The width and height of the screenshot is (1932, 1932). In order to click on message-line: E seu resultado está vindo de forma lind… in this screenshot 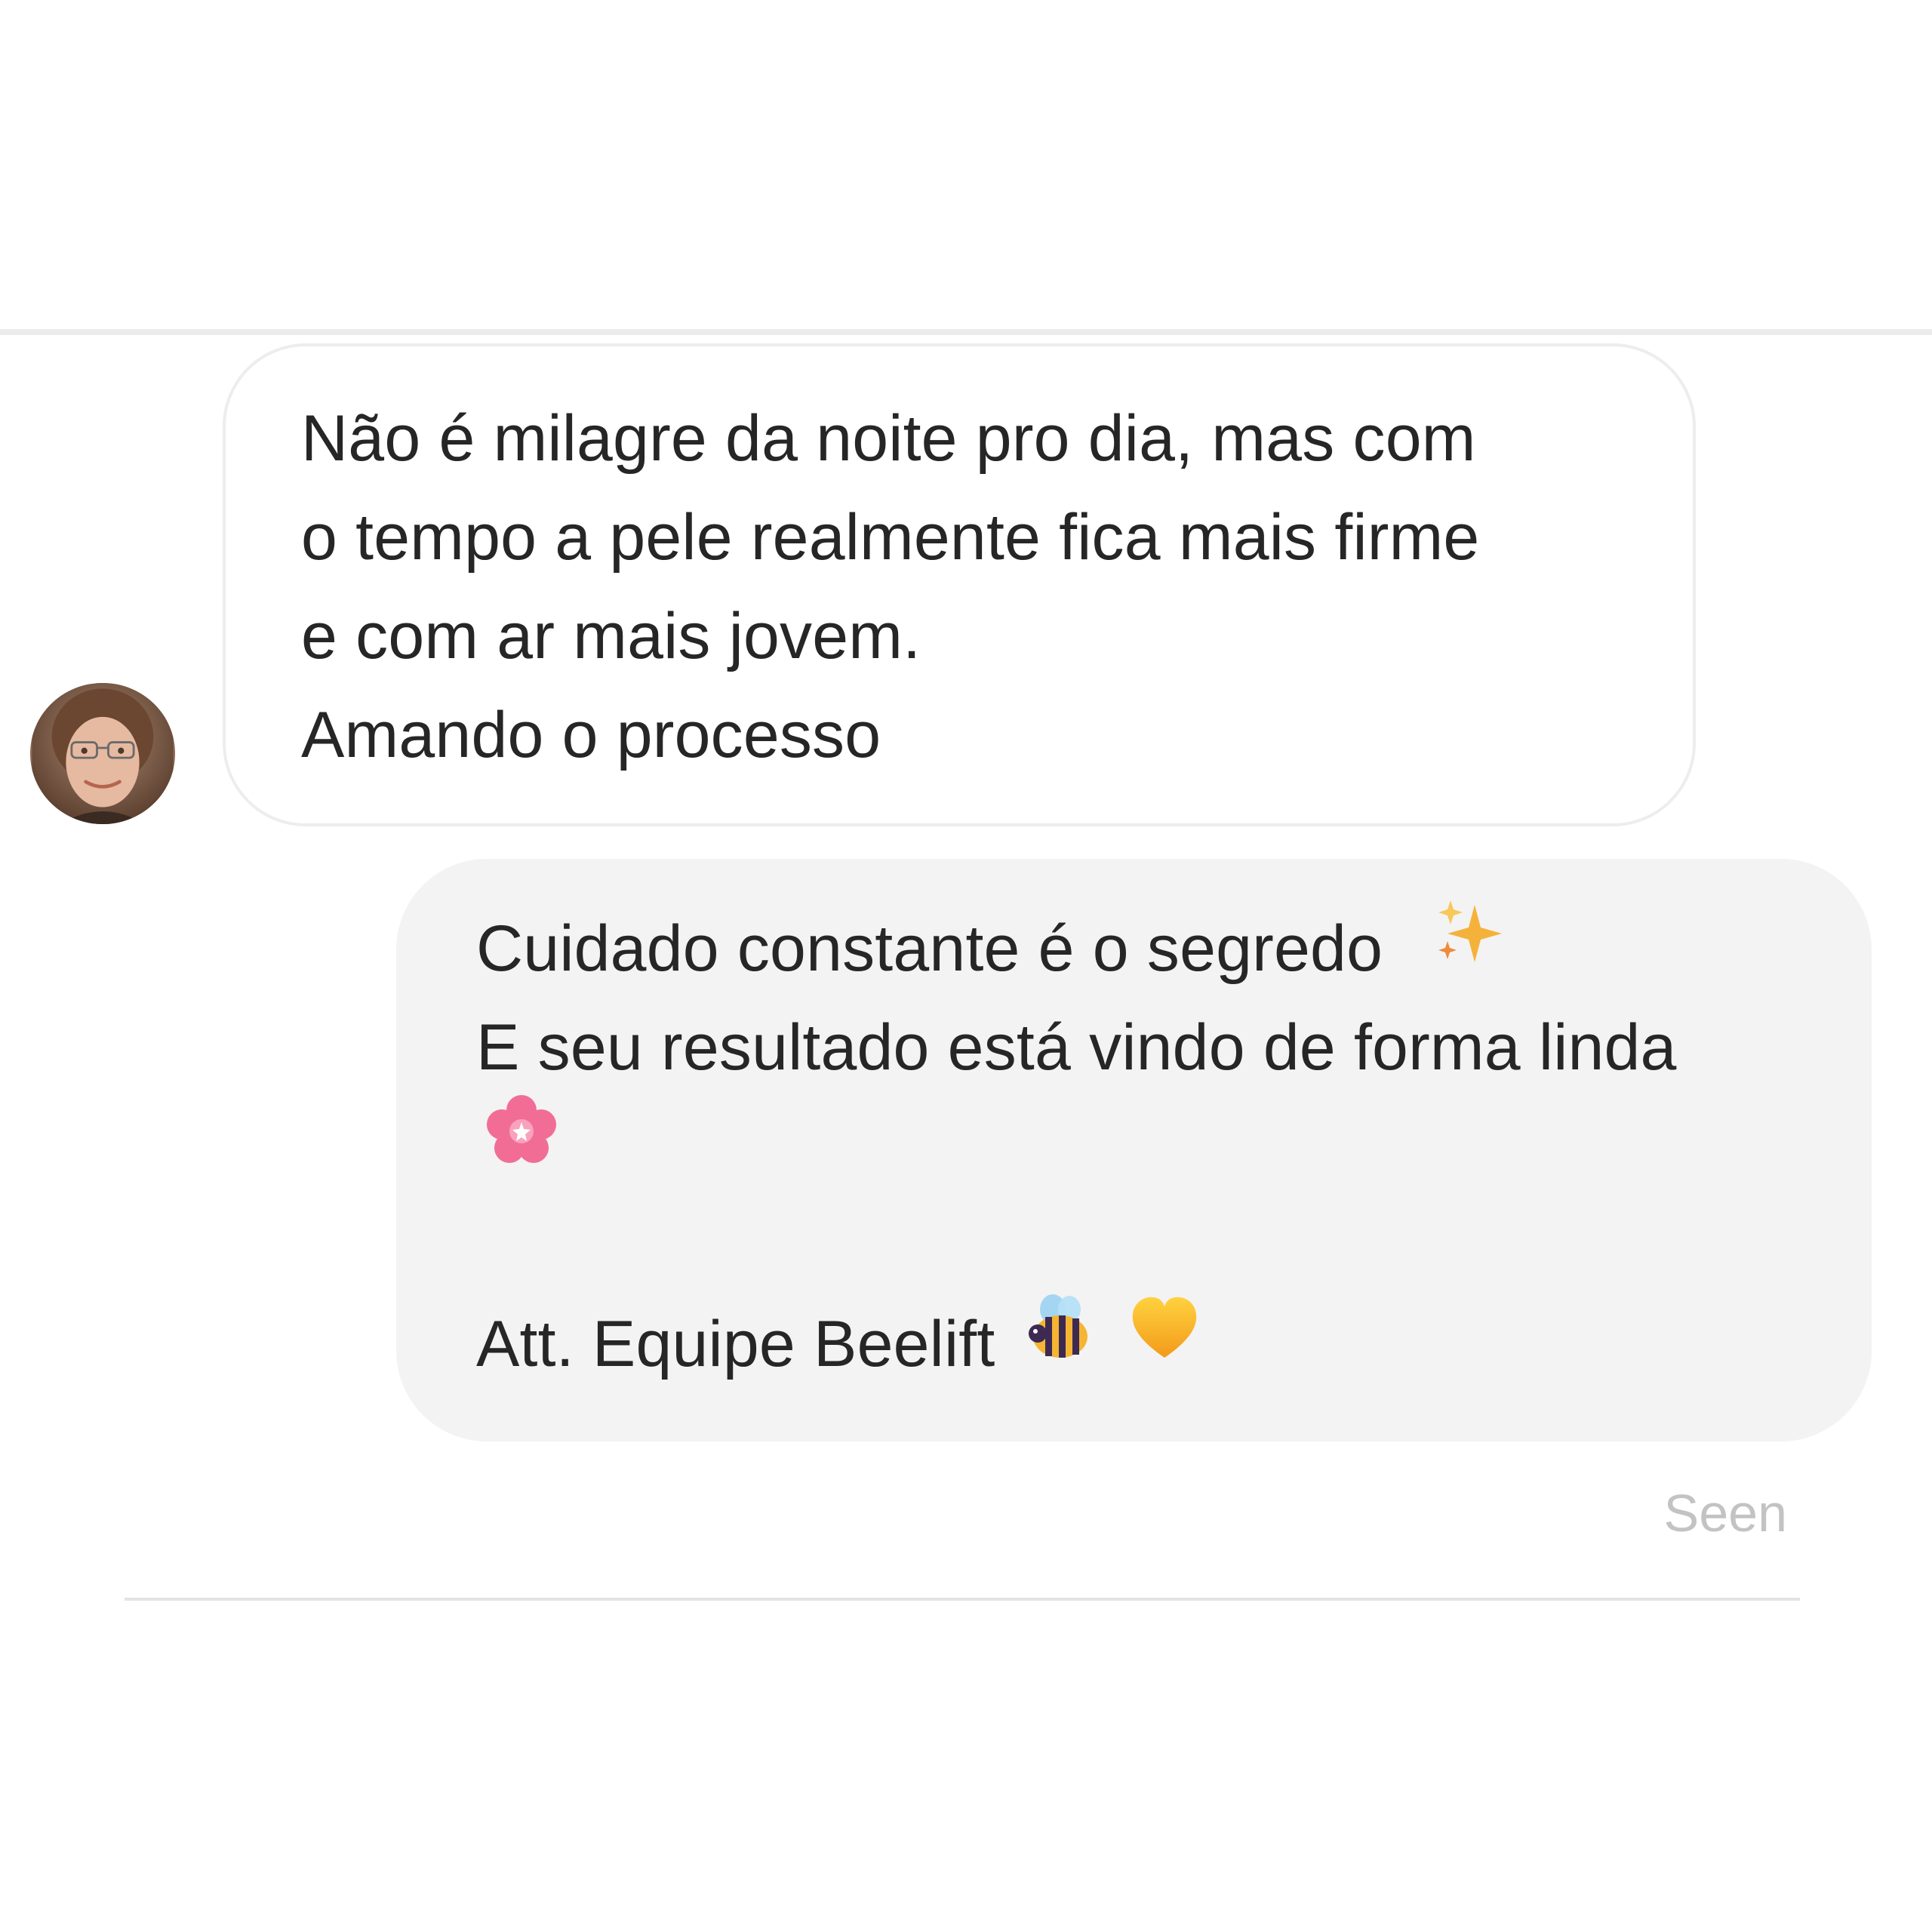, I will do `click(1076, 1047)`.